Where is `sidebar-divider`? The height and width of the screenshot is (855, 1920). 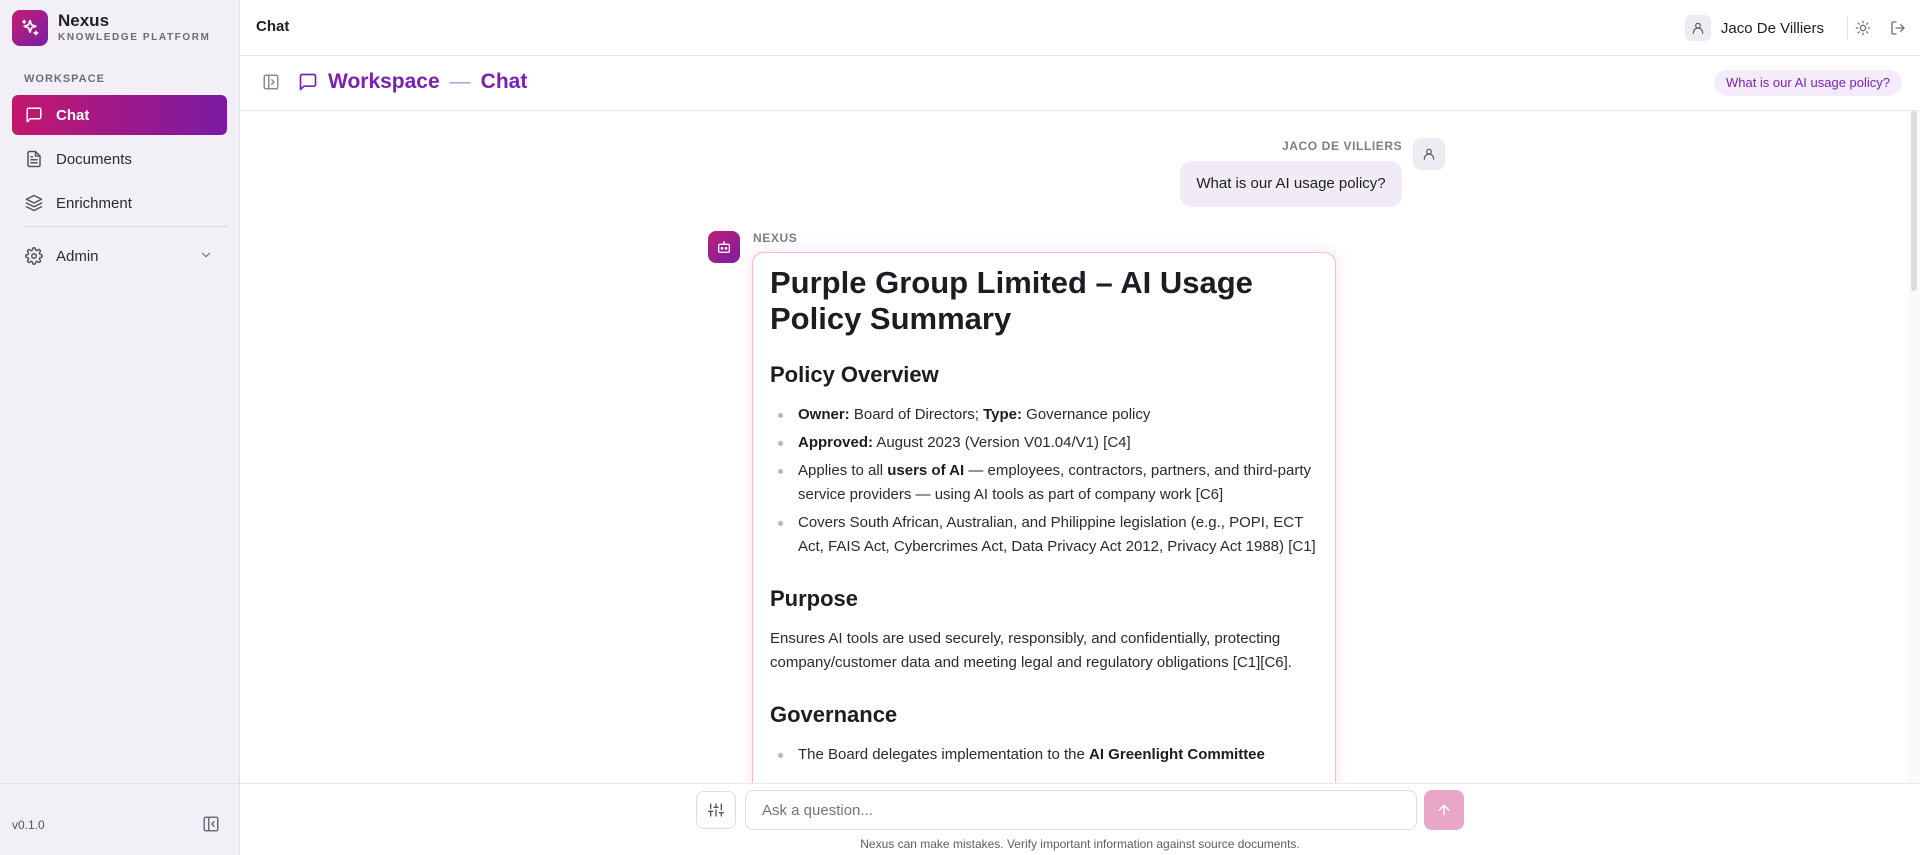 sidebar-divider is located at coordinates (125, 226).